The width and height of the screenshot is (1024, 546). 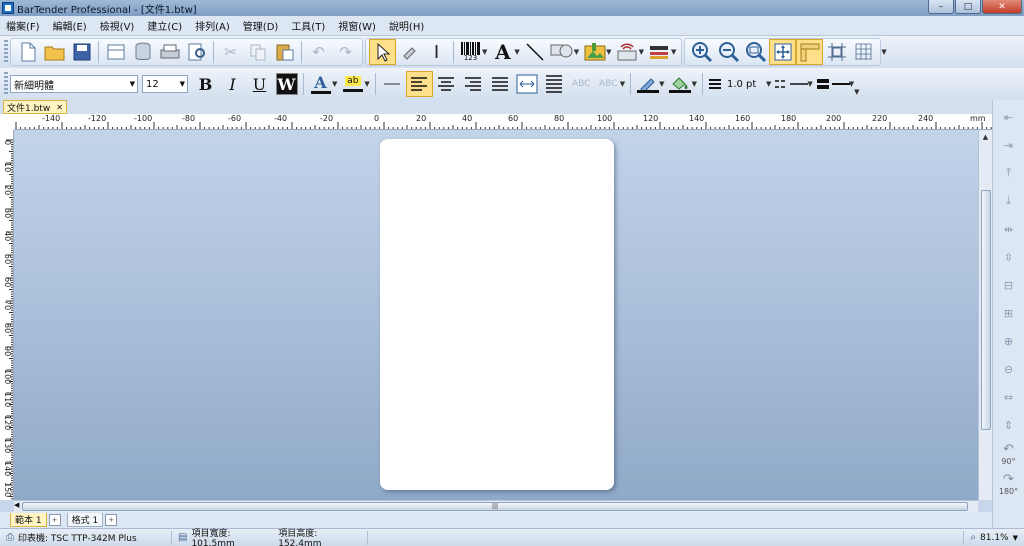 What do you see at coordinates (59, 107) in the screenshot?
I see `close-tab-icon: ✕` at bounding box center [59, 107].